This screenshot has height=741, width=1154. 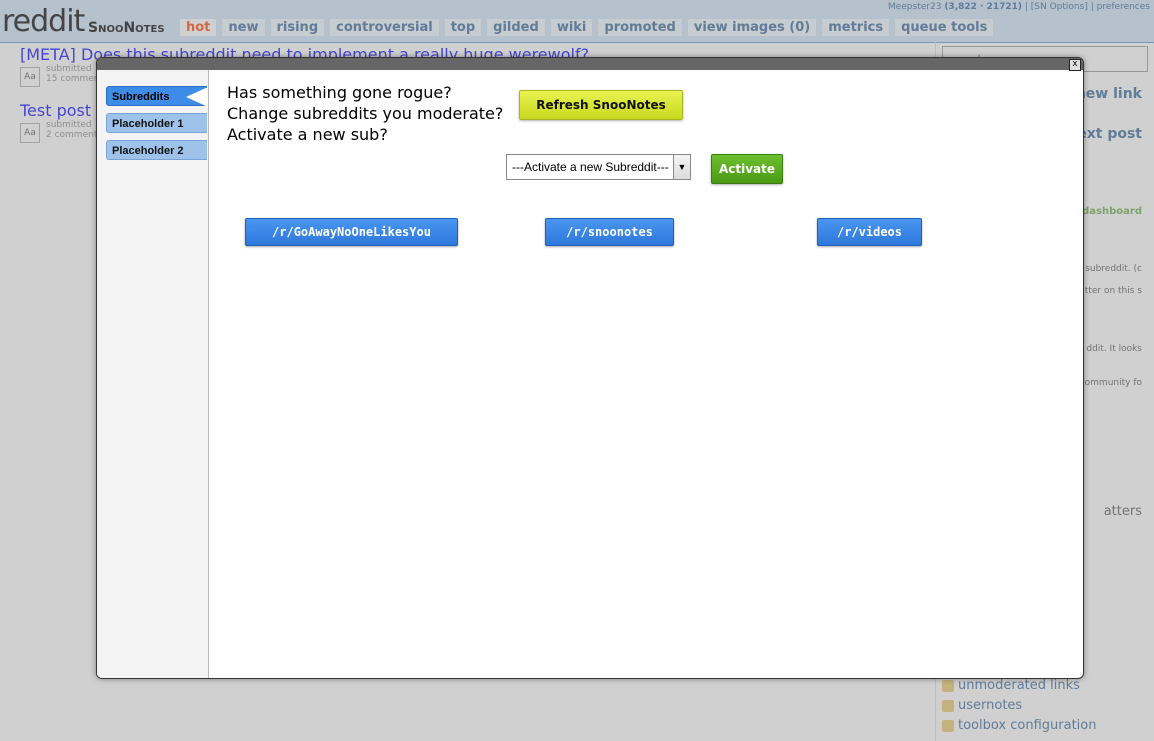 I want to click on activate-subreddit-select: ---Activate a new Subreddit--- ▼, so click(x=598, y=167).